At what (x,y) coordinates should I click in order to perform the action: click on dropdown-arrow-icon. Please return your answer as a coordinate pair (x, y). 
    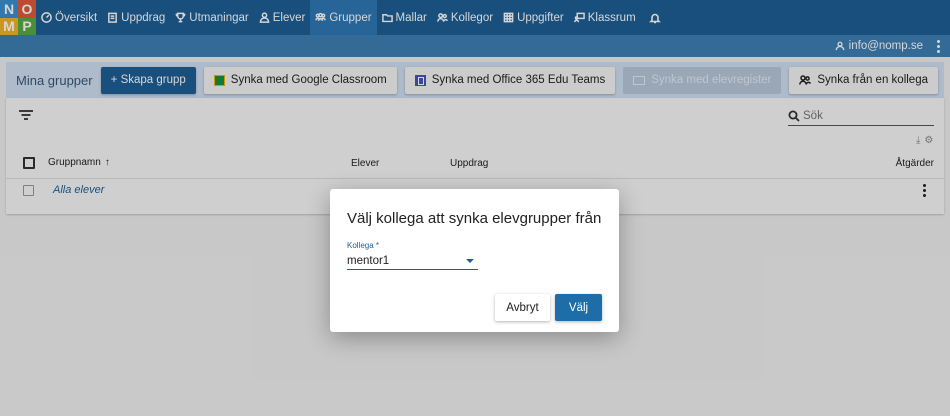
    Looking at the image, I should click on (470, 260).